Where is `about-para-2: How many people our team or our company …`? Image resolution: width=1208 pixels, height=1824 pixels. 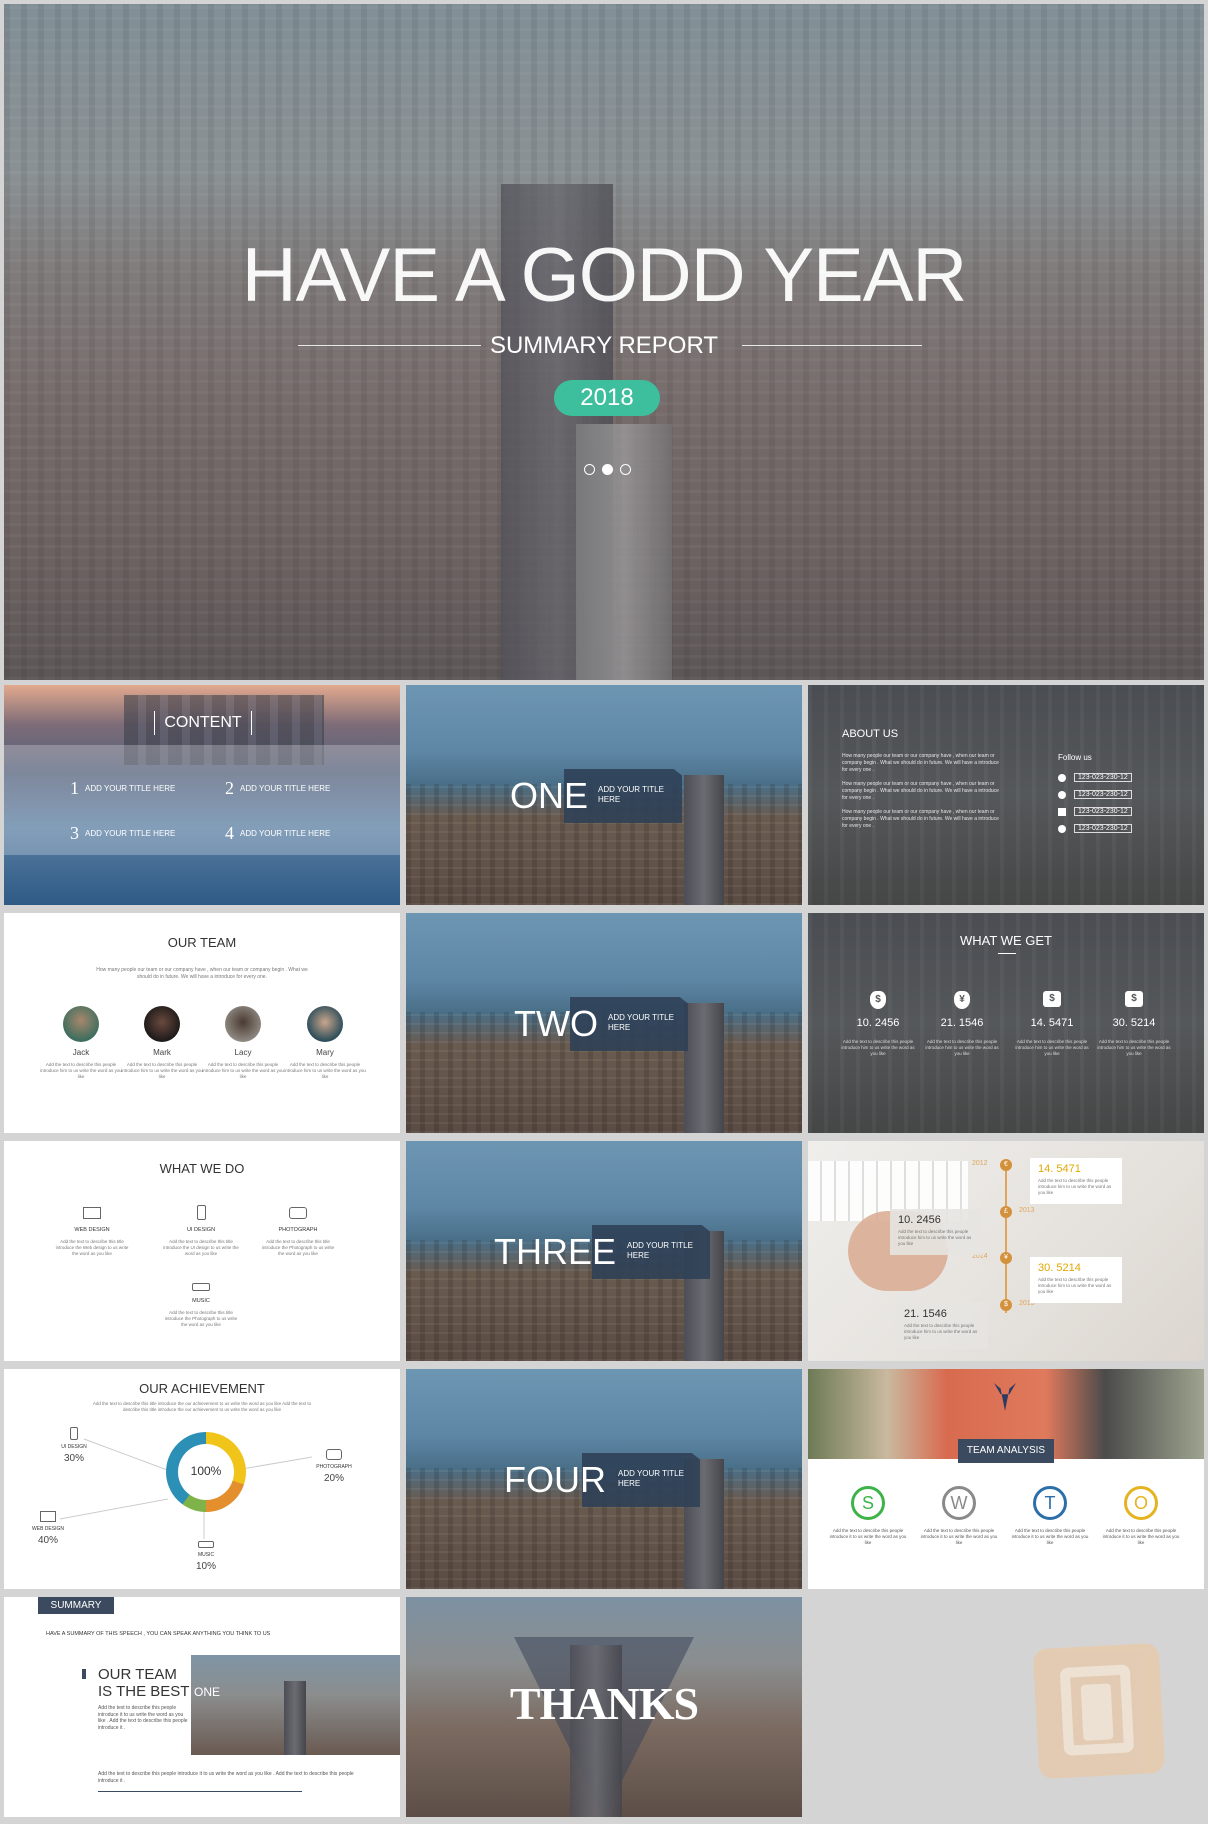
about-para-2: How many people our team or our company … is located at coordinates (920, 791).